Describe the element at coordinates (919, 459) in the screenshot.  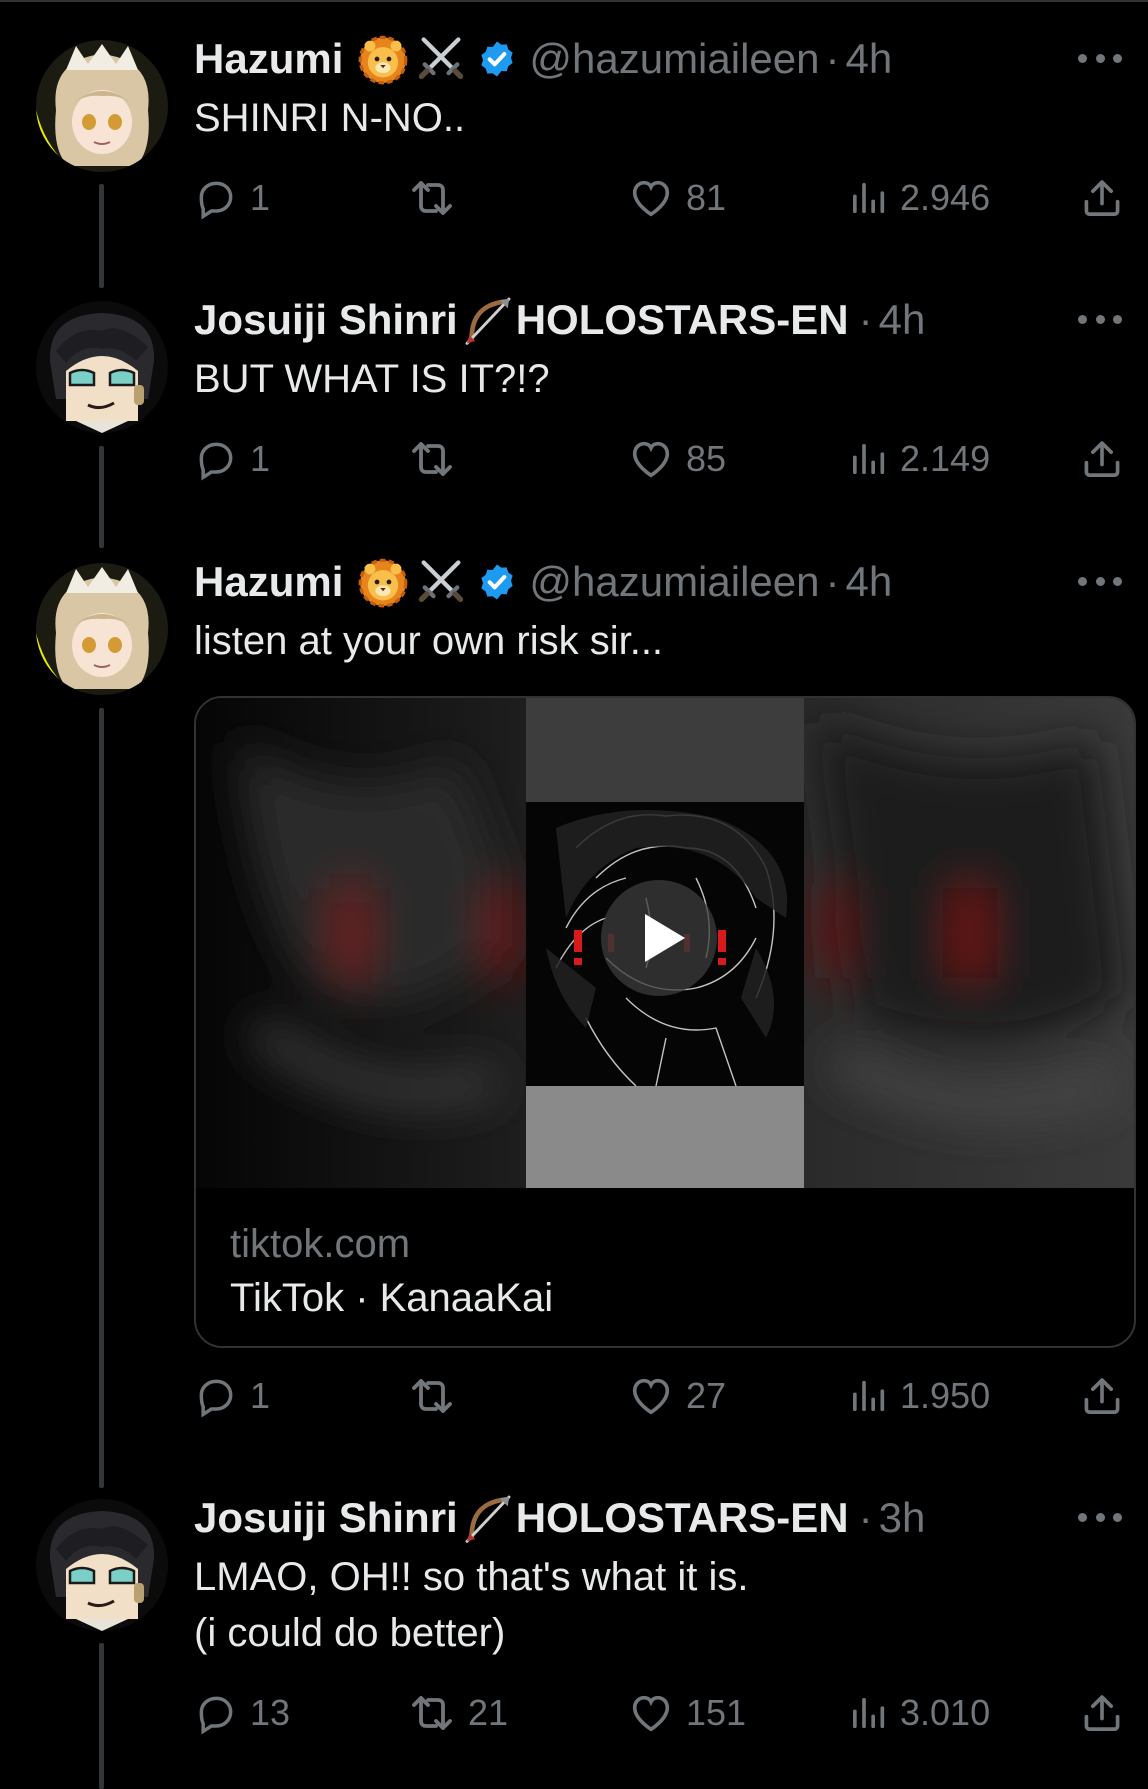
I see `views-button: 2.149` at that location.